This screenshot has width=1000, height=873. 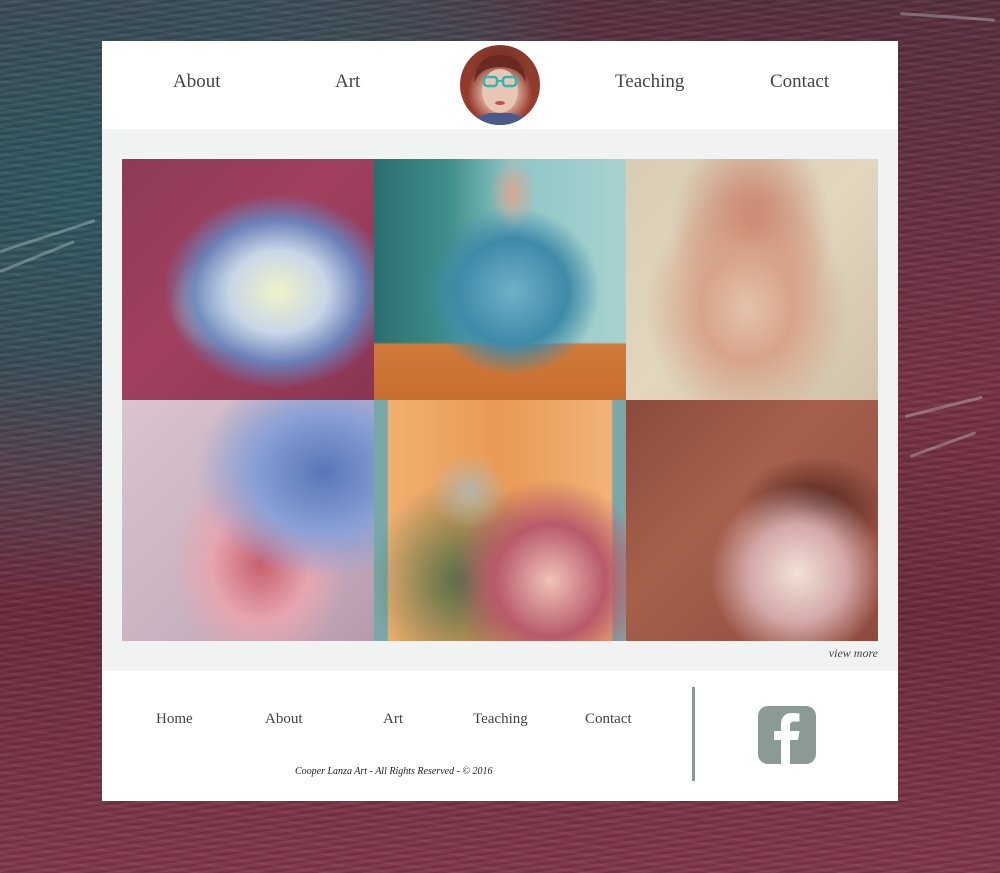 I want to click on site-header: About Art Teaching Contact, so click(x=500, y=85).